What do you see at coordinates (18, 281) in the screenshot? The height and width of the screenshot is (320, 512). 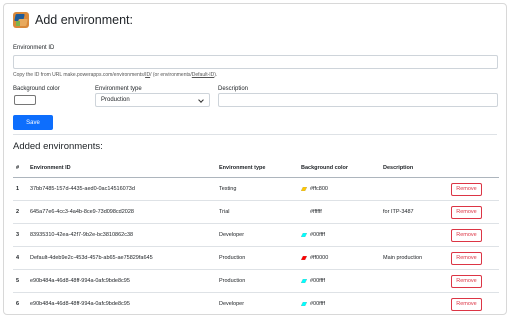 I see `row-number: 5` at bounding box center [18, 281].